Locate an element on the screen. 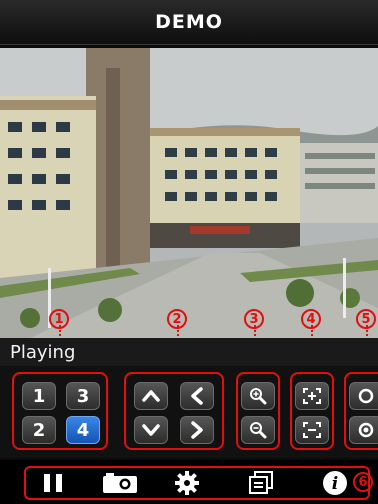  settings-button is located at coordinates (187, 483).